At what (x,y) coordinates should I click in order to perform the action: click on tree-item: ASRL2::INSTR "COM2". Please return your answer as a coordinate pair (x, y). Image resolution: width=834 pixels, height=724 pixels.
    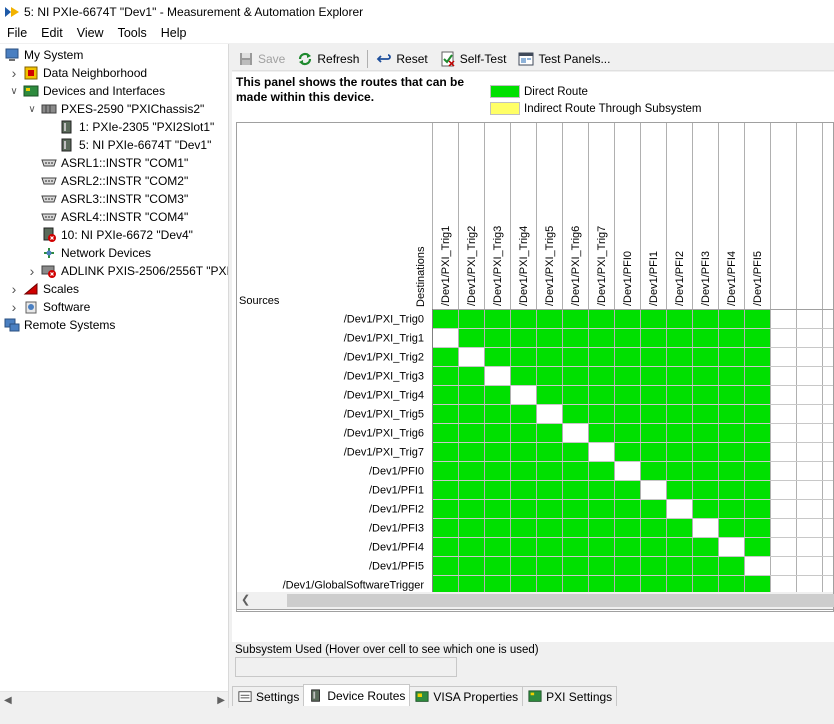
    Looking at the image, I should click on (107, 181).